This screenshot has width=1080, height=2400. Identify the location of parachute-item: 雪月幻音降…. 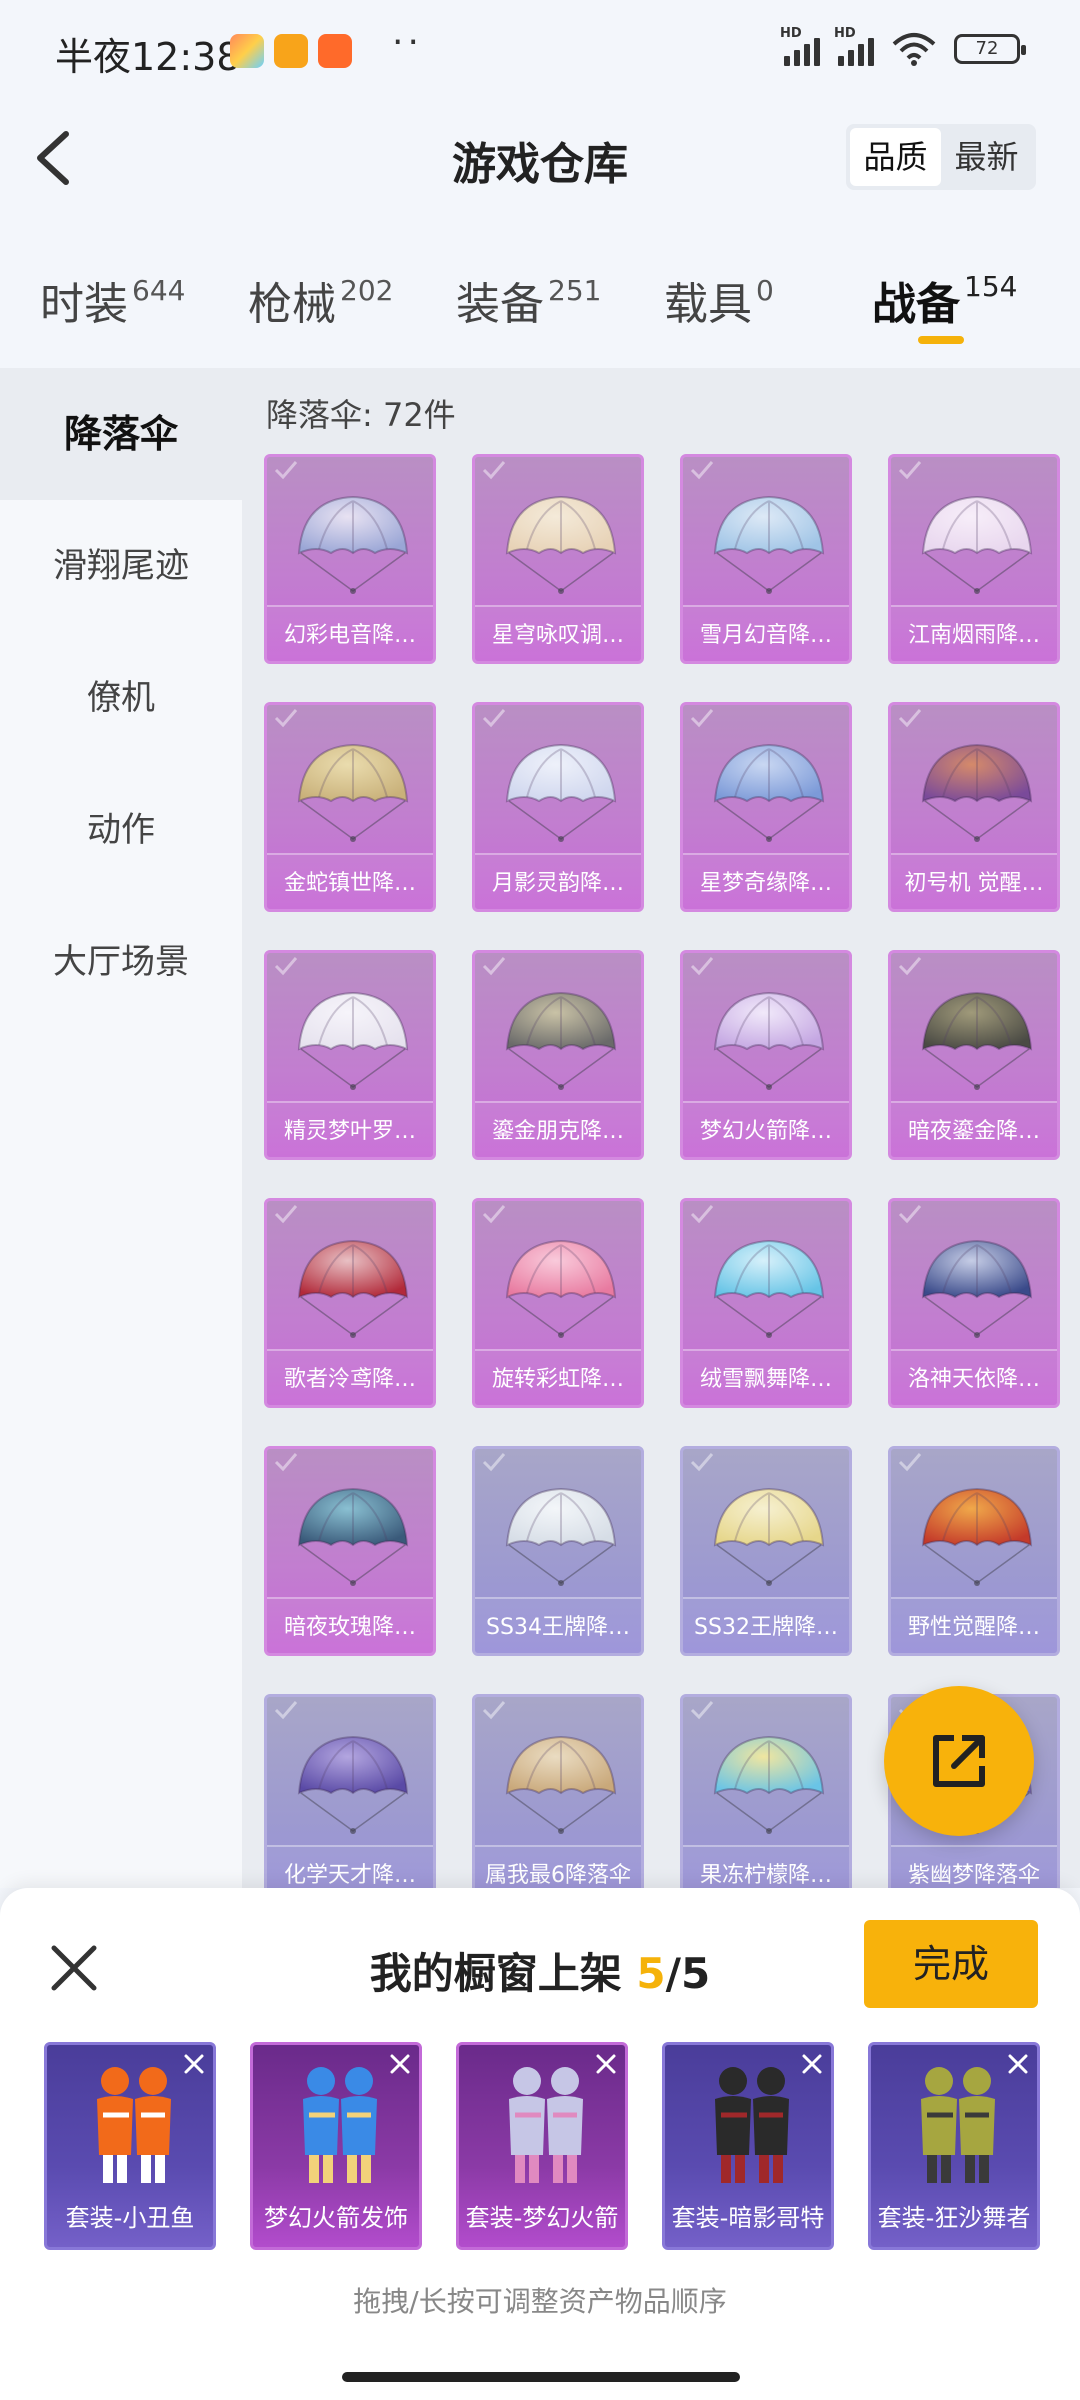
(766, 559).